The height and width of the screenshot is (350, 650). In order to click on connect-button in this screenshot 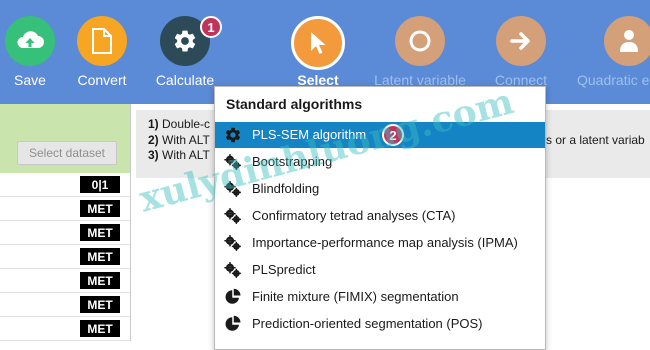, I will do `click(521, 41)`.